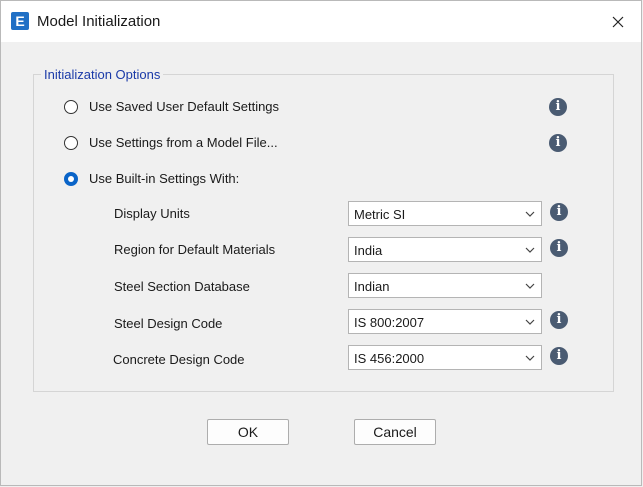 This screenshot has width=643, height=487. I want to click on display-units-dropdown: Metric SI, so click(445, 213).